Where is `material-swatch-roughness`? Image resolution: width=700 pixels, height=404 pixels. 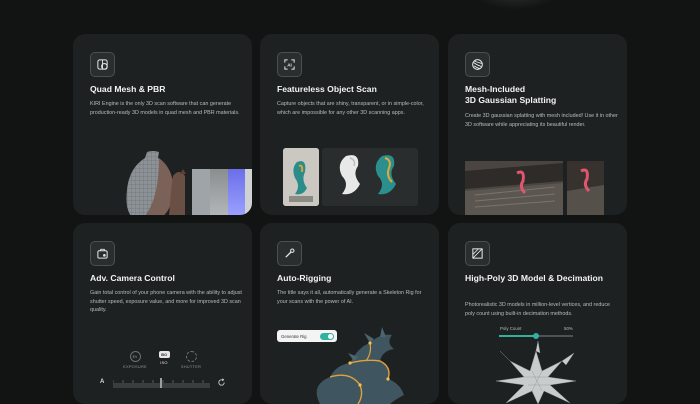
material-swatch-roughness is located at coordinates (219, 192).